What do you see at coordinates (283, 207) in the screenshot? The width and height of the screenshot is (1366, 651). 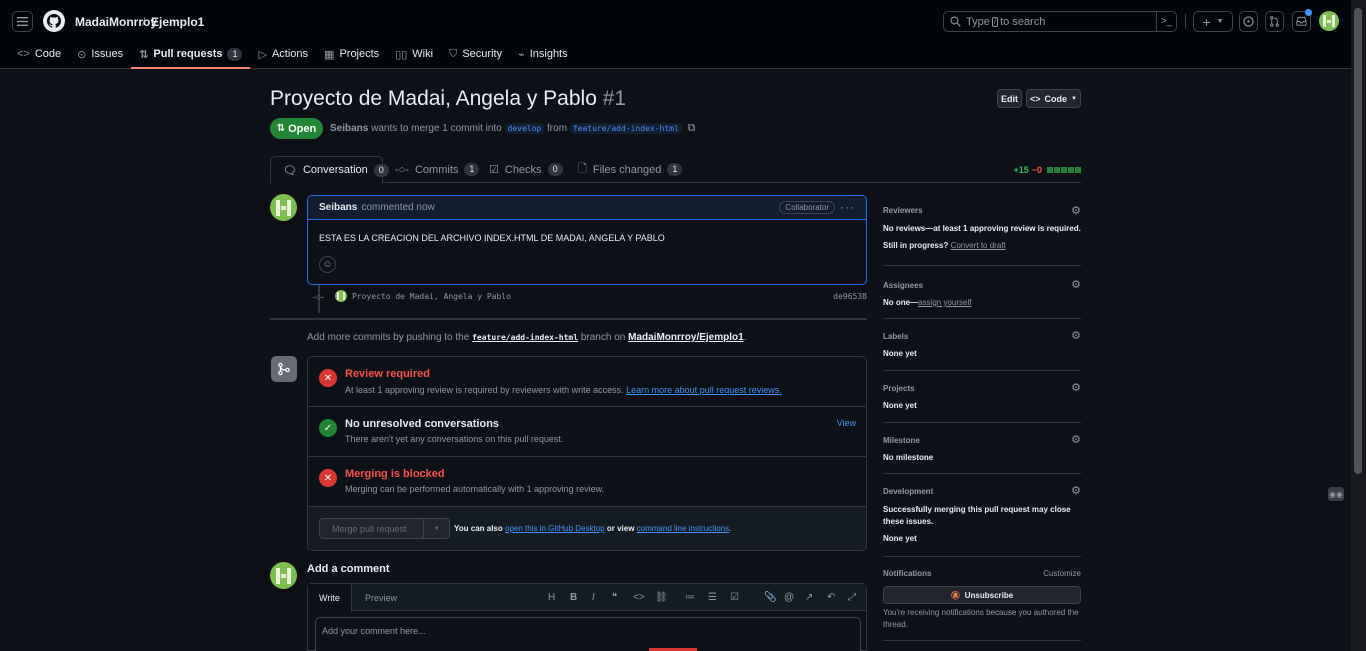 I see `comment-author-avatar` at bounding box center [283, 207].